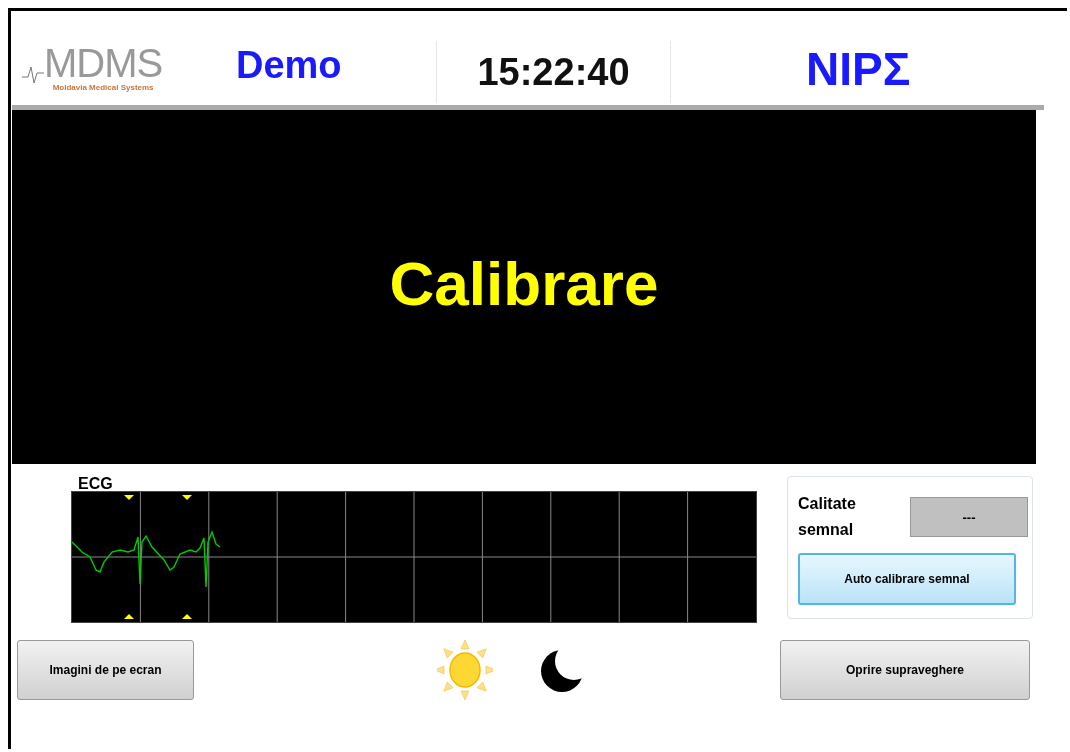 The height and width of the screenshot is (752, 1070). Describe the element at coordinates (905, 670) in the screenshot. I see `stop-monitoring-button: Oprire supraveghere` at that location.